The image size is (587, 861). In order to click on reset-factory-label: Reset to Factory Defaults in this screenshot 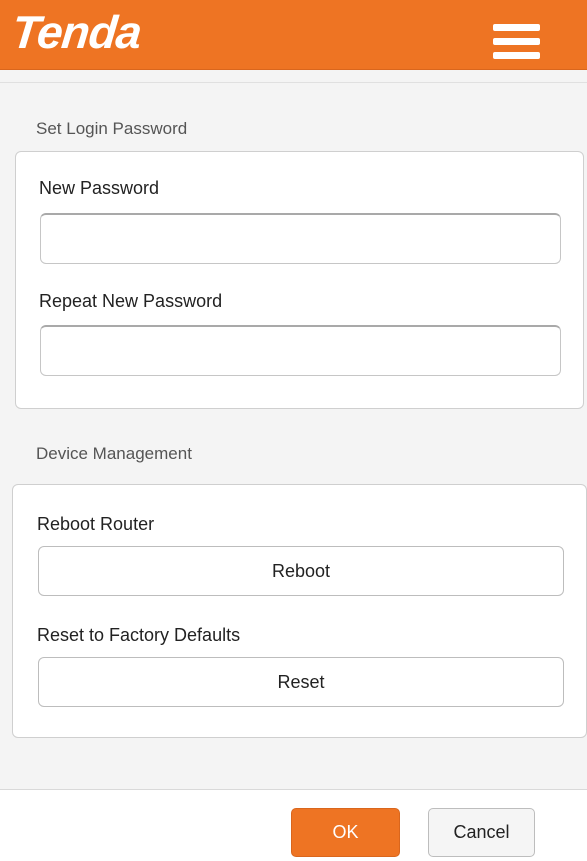, I will do `click(139, 635)`.